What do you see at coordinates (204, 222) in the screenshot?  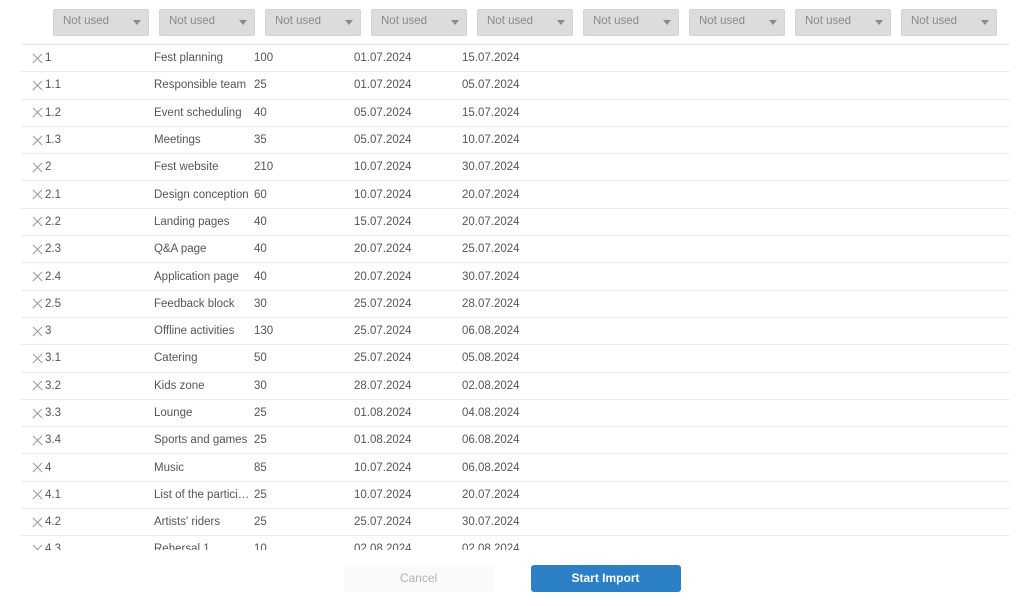 I see `task-name: Landing pages` at bounding box center [204, 222].